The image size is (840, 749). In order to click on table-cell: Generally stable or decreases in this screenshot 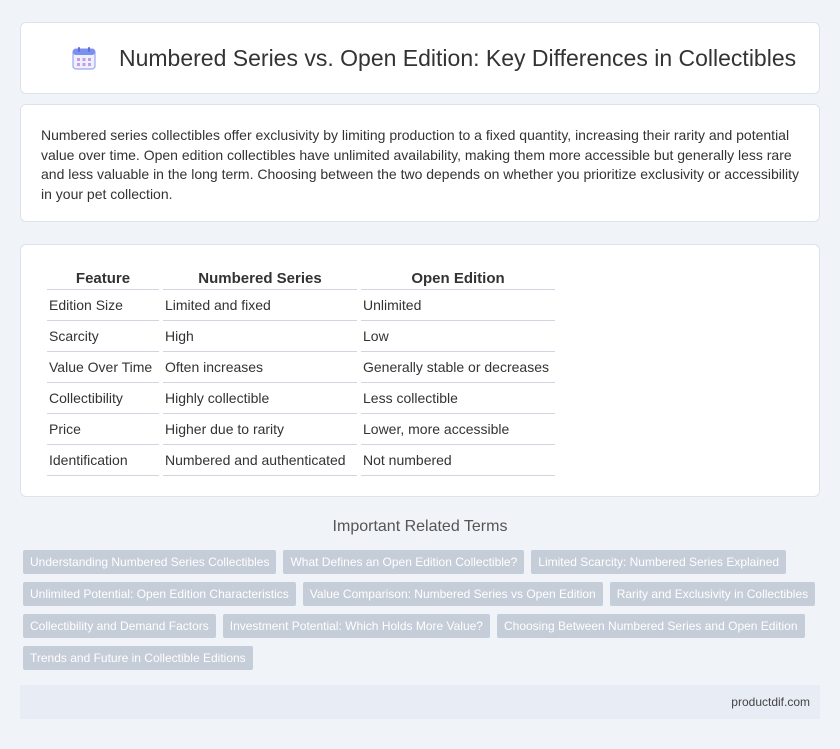, I will do `click(458, 367)`.